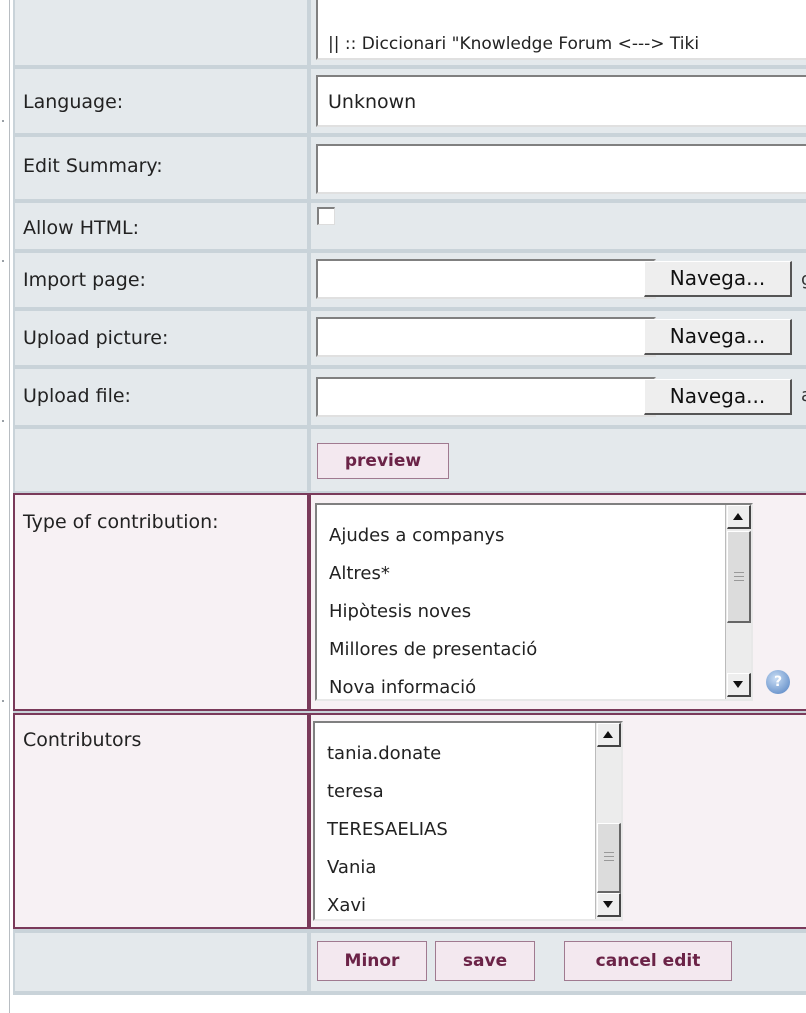  I want to click on upload-file-file-input, so click(486, 397).